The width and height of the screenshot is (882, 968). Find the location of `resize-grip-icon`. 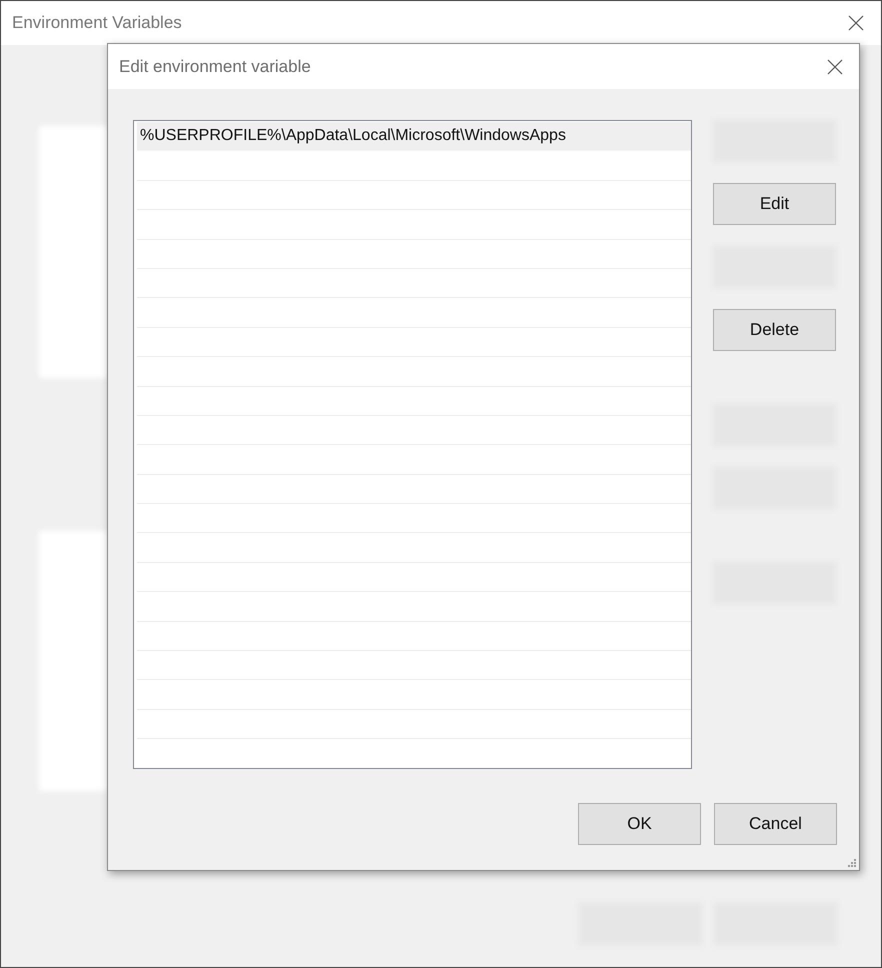

resize-grip-icon is located at coordinates (852, 863).